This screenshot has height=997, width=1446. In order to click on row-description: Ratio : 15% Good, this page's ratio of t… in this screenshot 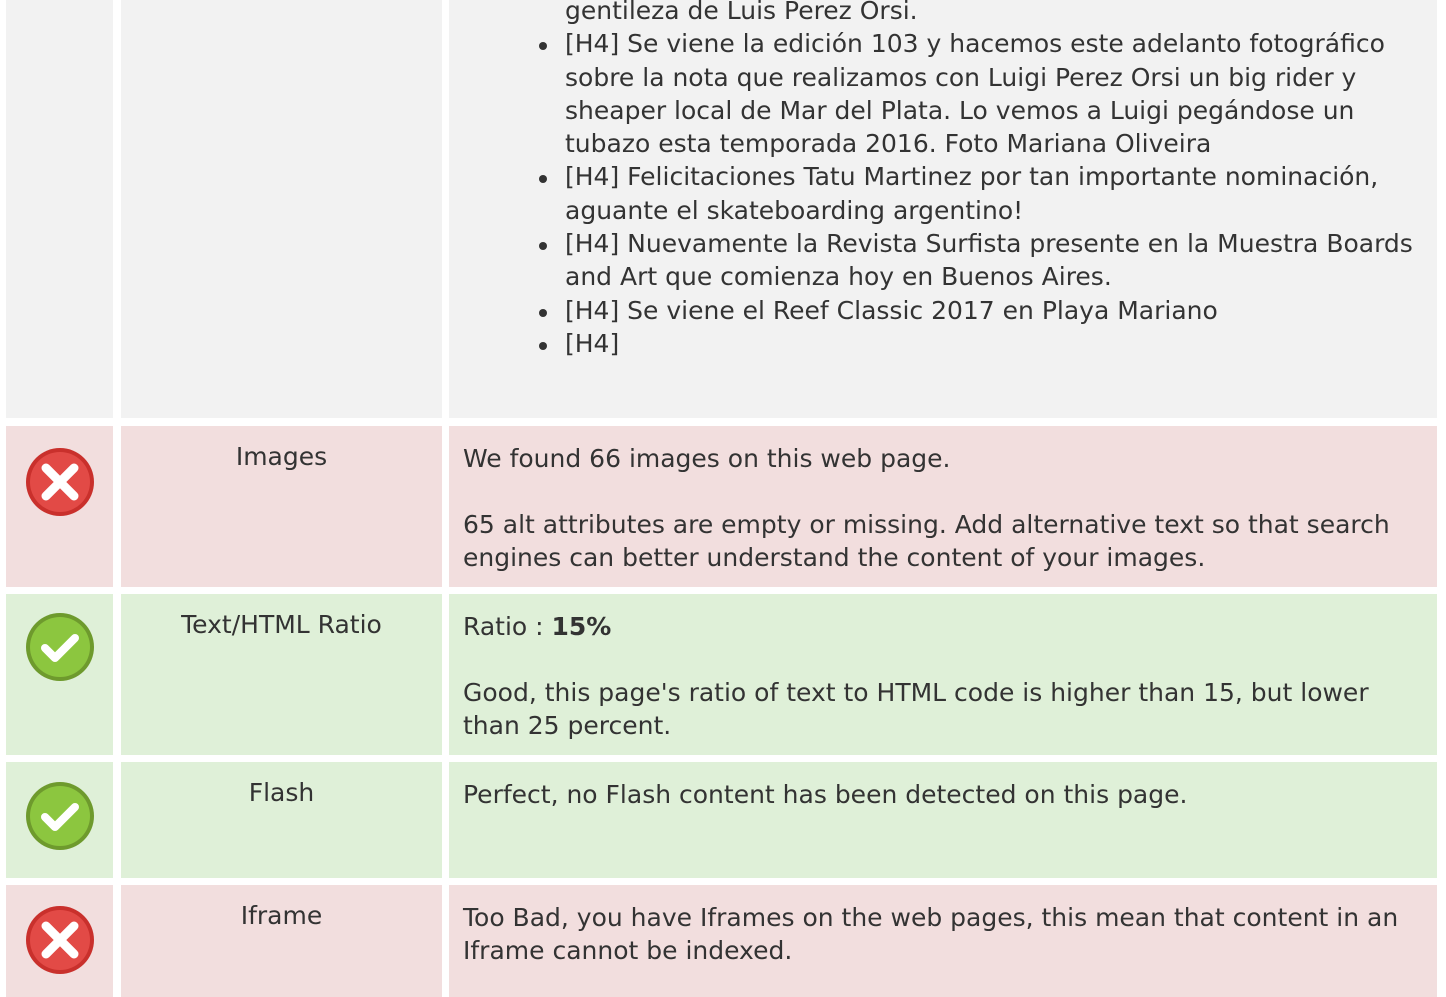, I will do `click(943, 674)`.